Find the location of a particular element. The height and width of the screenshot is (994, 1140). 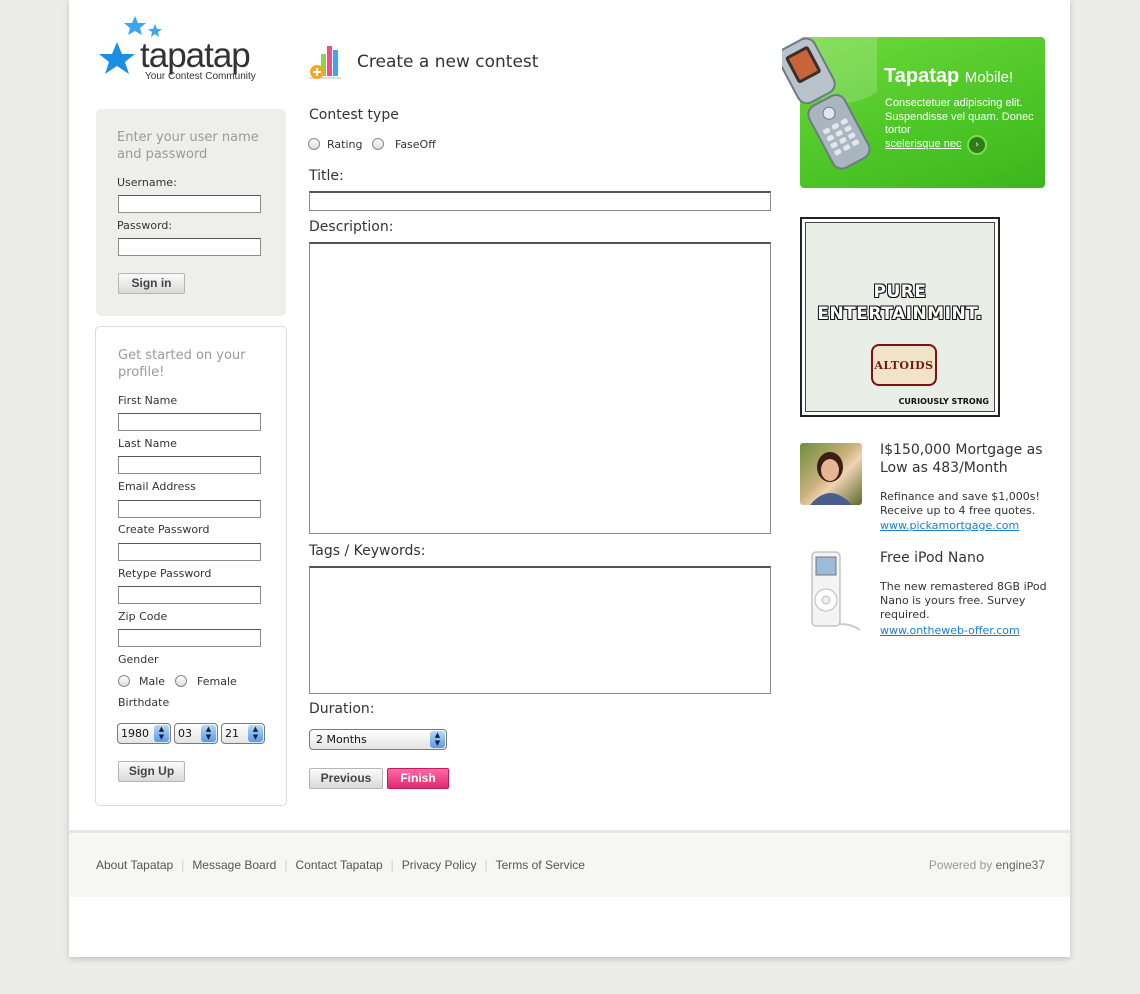

title-label: Title: is located at coordinates (326, 176).